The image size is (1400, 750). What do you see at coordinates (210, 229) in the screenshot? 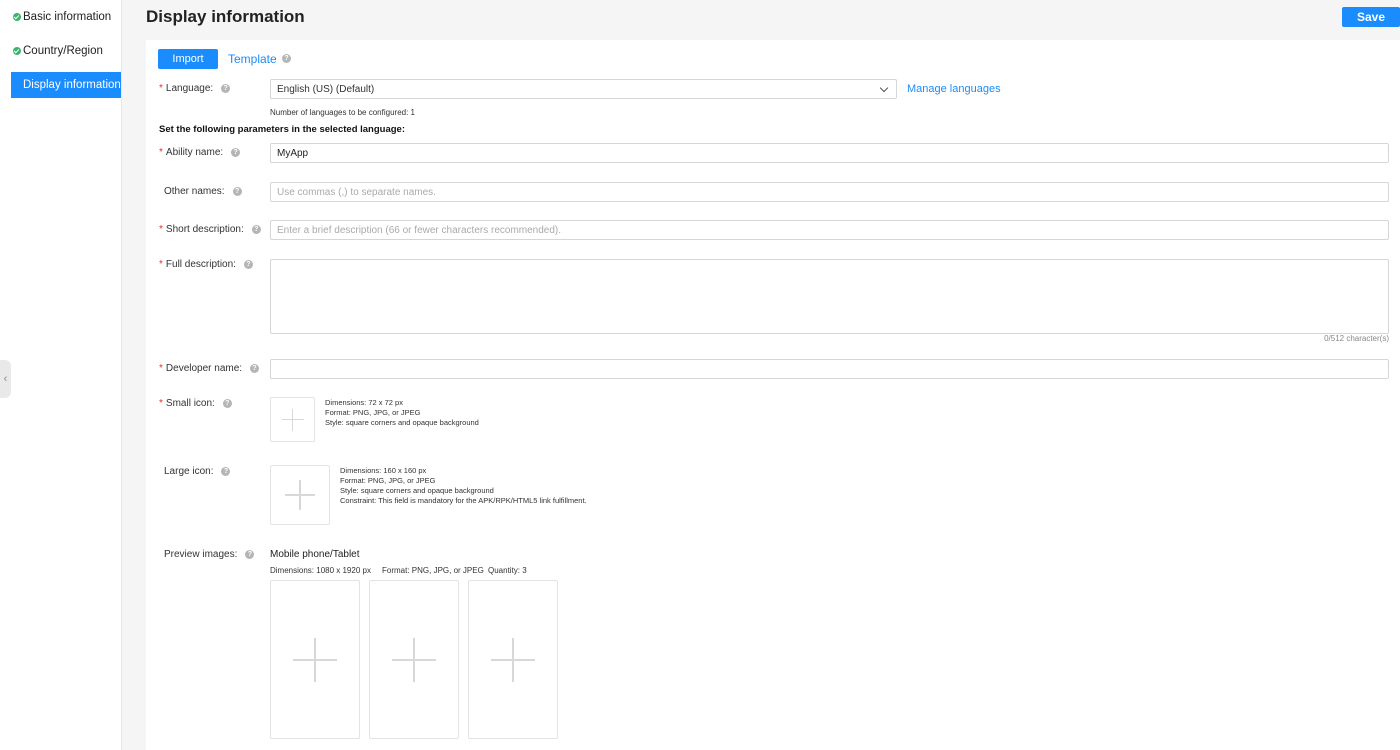
I see `short-description-label: * Short description: ?` at bounding box center [210, 229].